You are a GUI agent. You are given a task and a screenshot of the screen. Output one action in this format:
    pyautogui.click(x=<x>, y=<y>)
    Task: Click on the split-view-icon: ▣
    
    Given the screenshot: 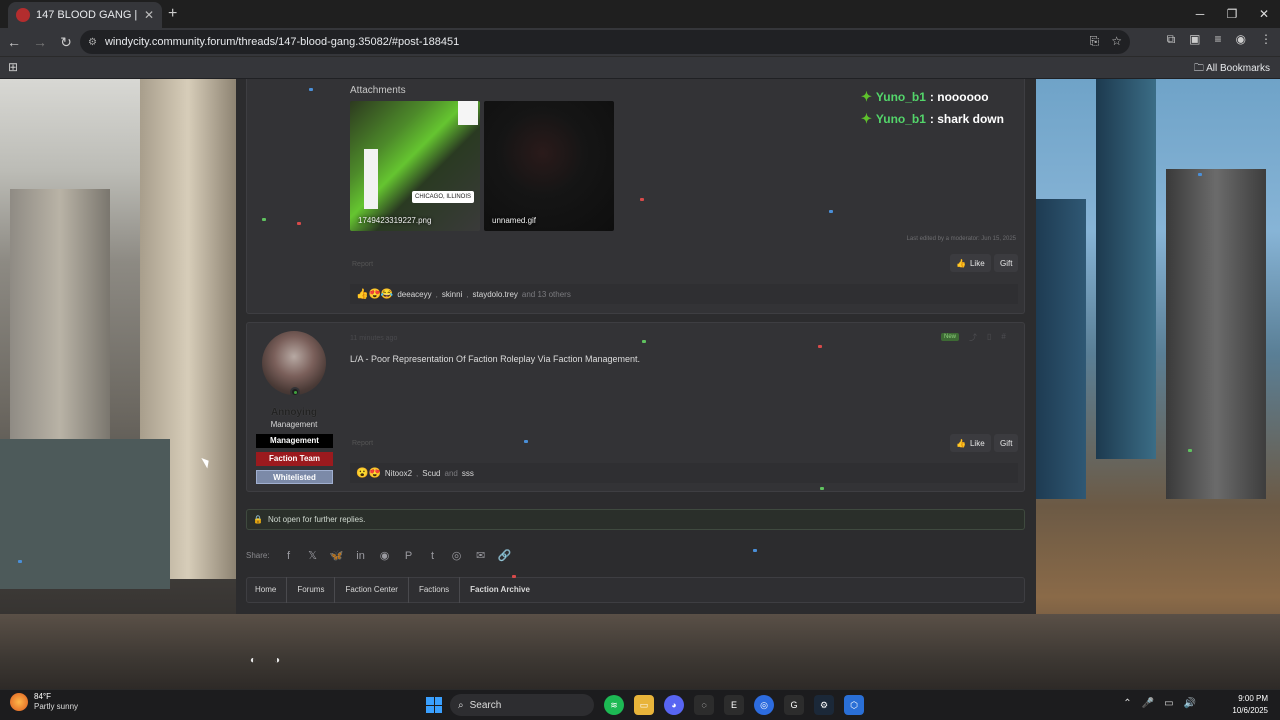 What is the action you would take?
    pyautogui.click(x=1194, y=39)
    